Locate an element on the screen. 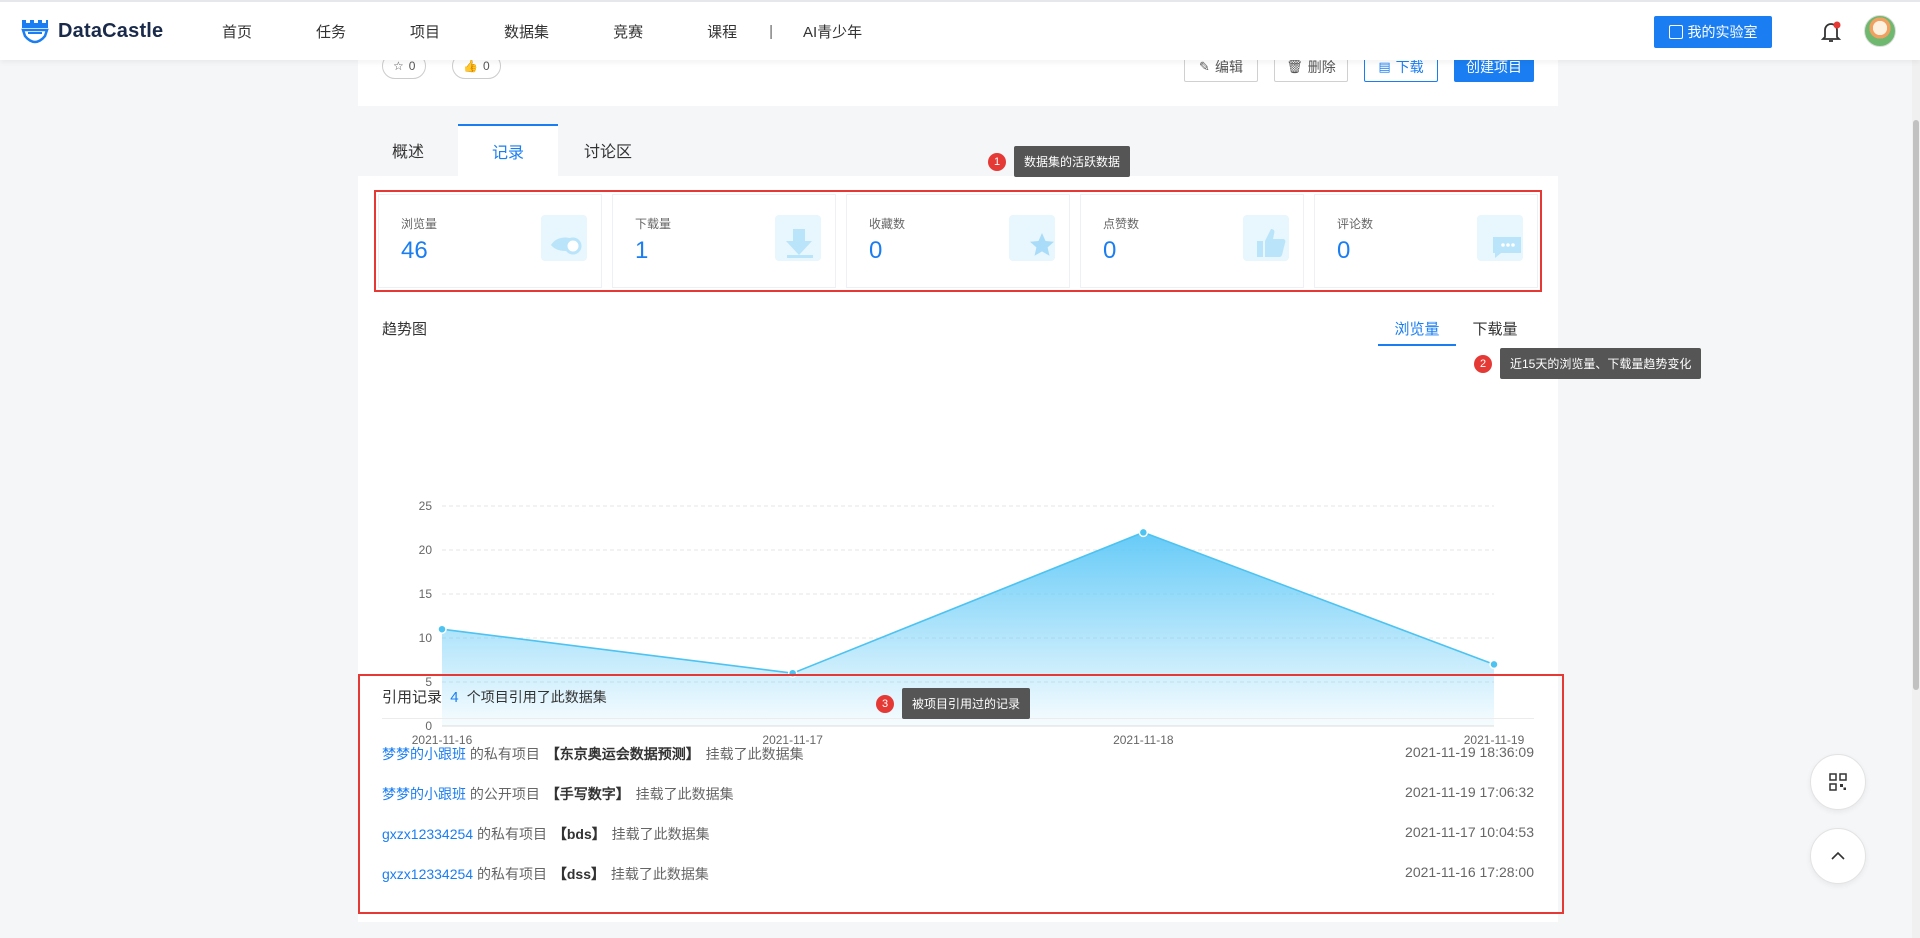 The width and height of the screenshot is (1920, 938). bell-icon is located at coordinates (1831, 32).